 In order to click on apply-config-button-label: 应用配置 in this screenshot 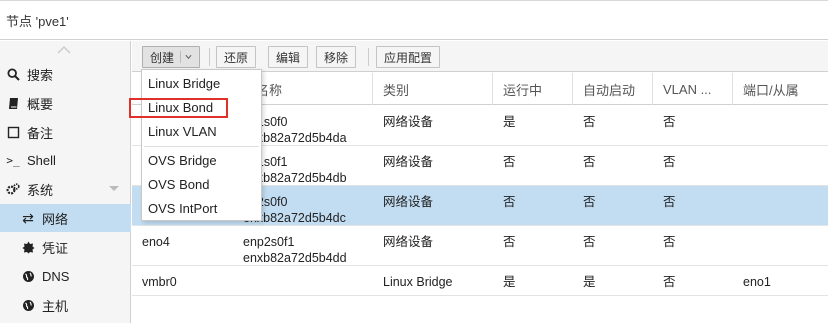, I will do `click(408, 57)`.